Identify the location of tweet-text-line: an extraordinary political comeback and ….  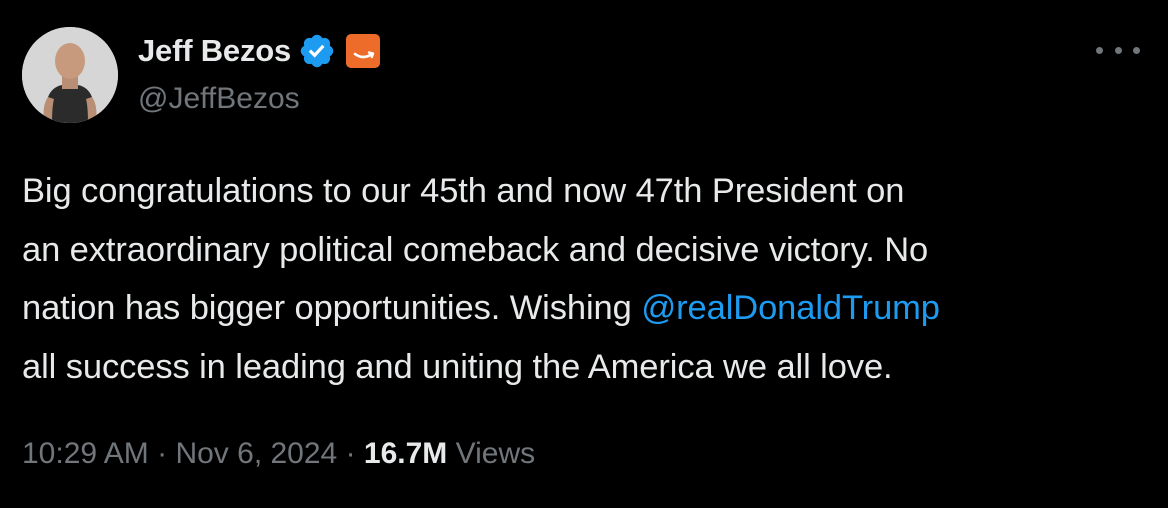
(475, 249).